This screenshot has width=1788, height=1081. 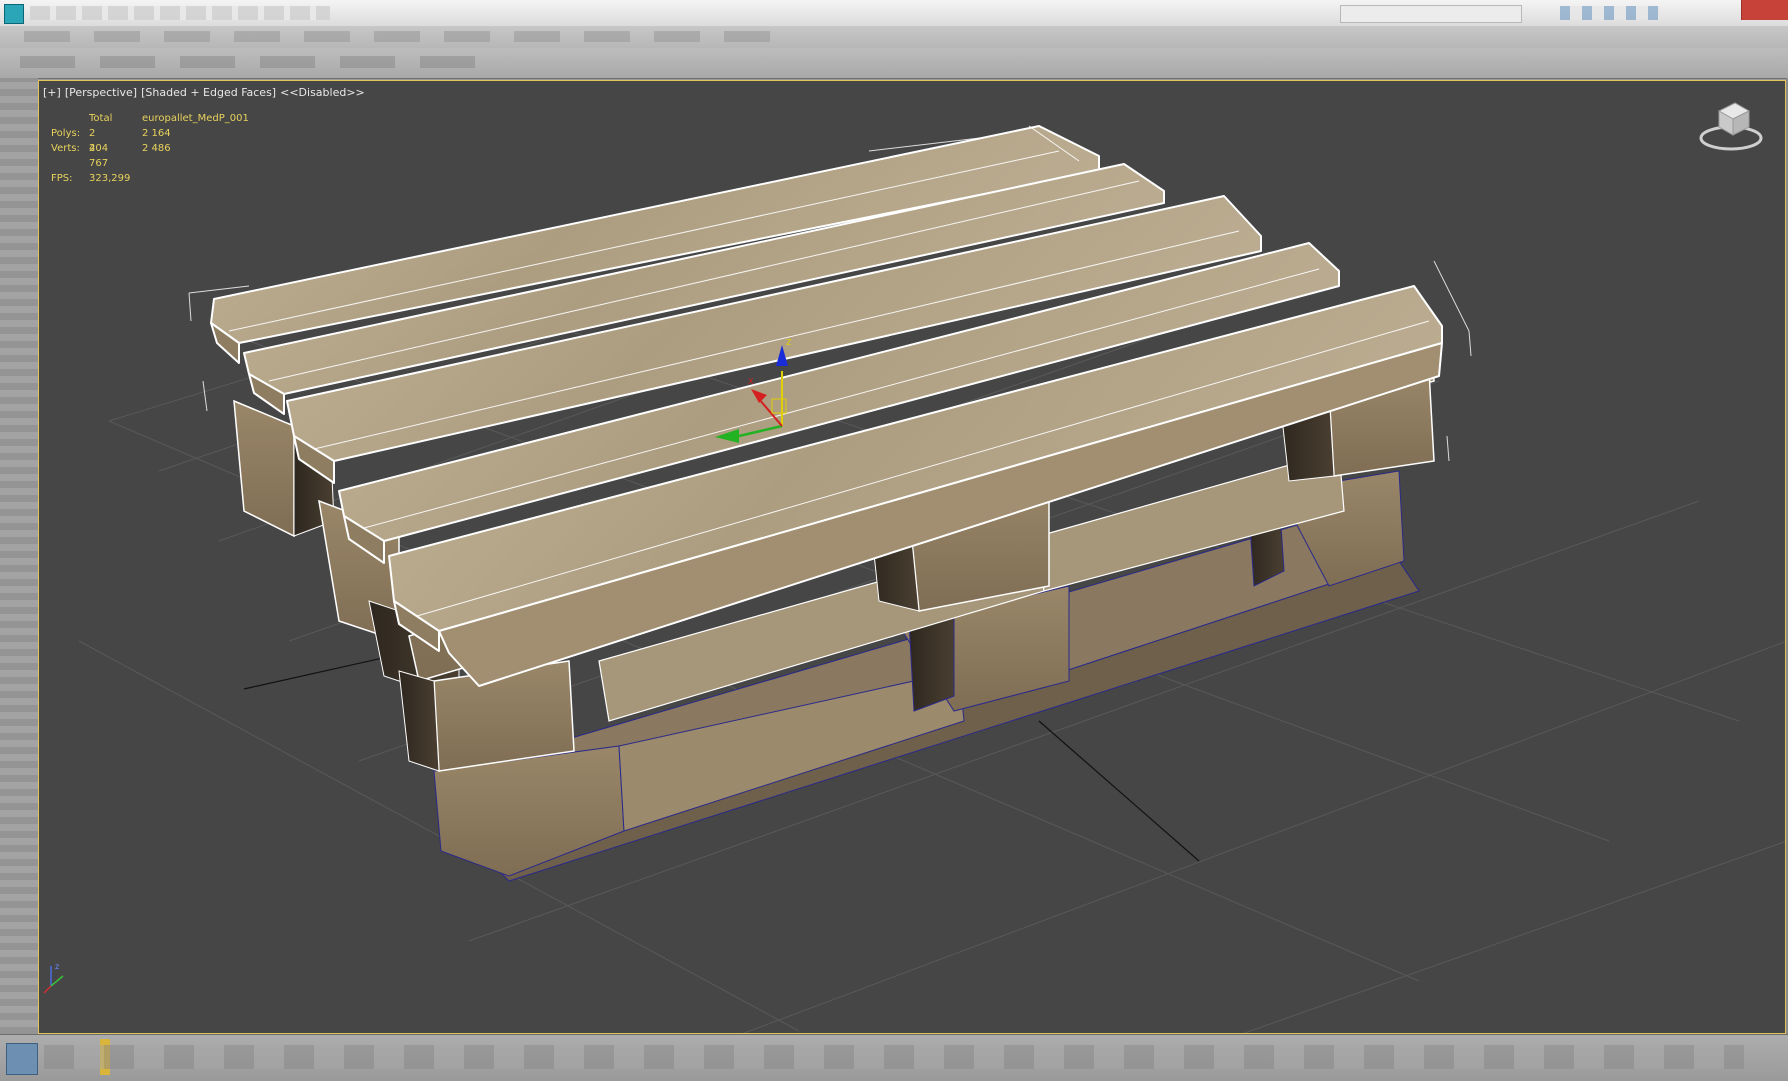 I want to click on stats-polys-label: Polys:, so click(x=66, y=133).